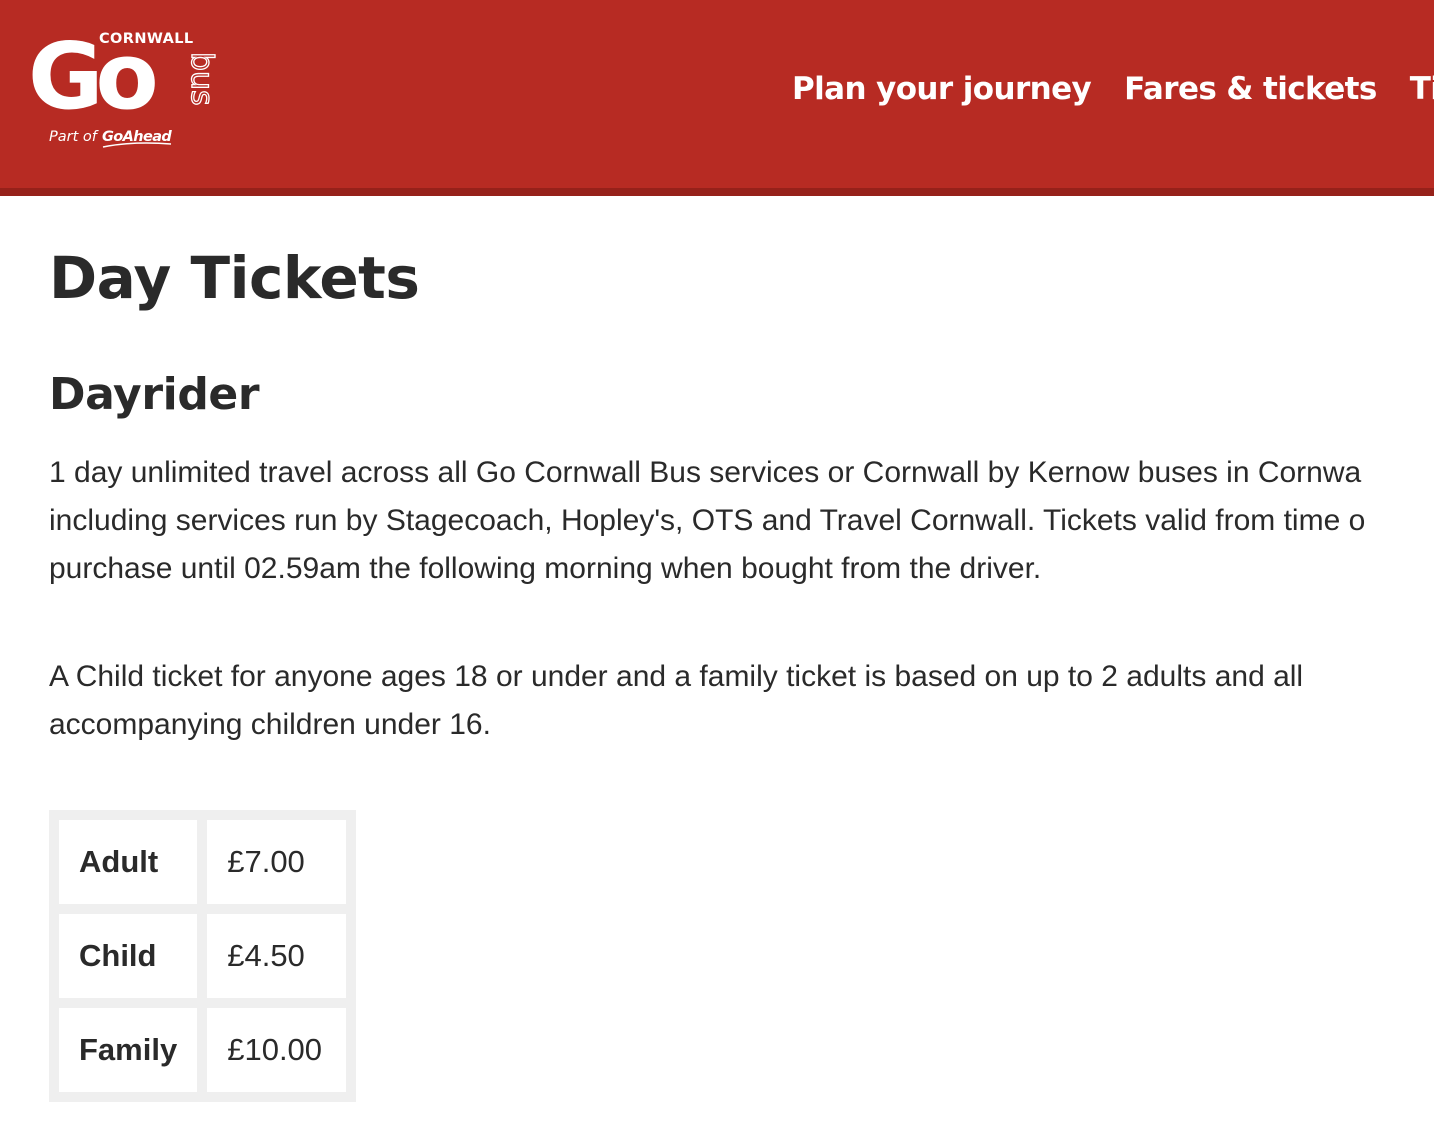 This screenshot has width=1434, height=1136. I want to click on section-title-dayrider: Dayrider, so click(154, 394).